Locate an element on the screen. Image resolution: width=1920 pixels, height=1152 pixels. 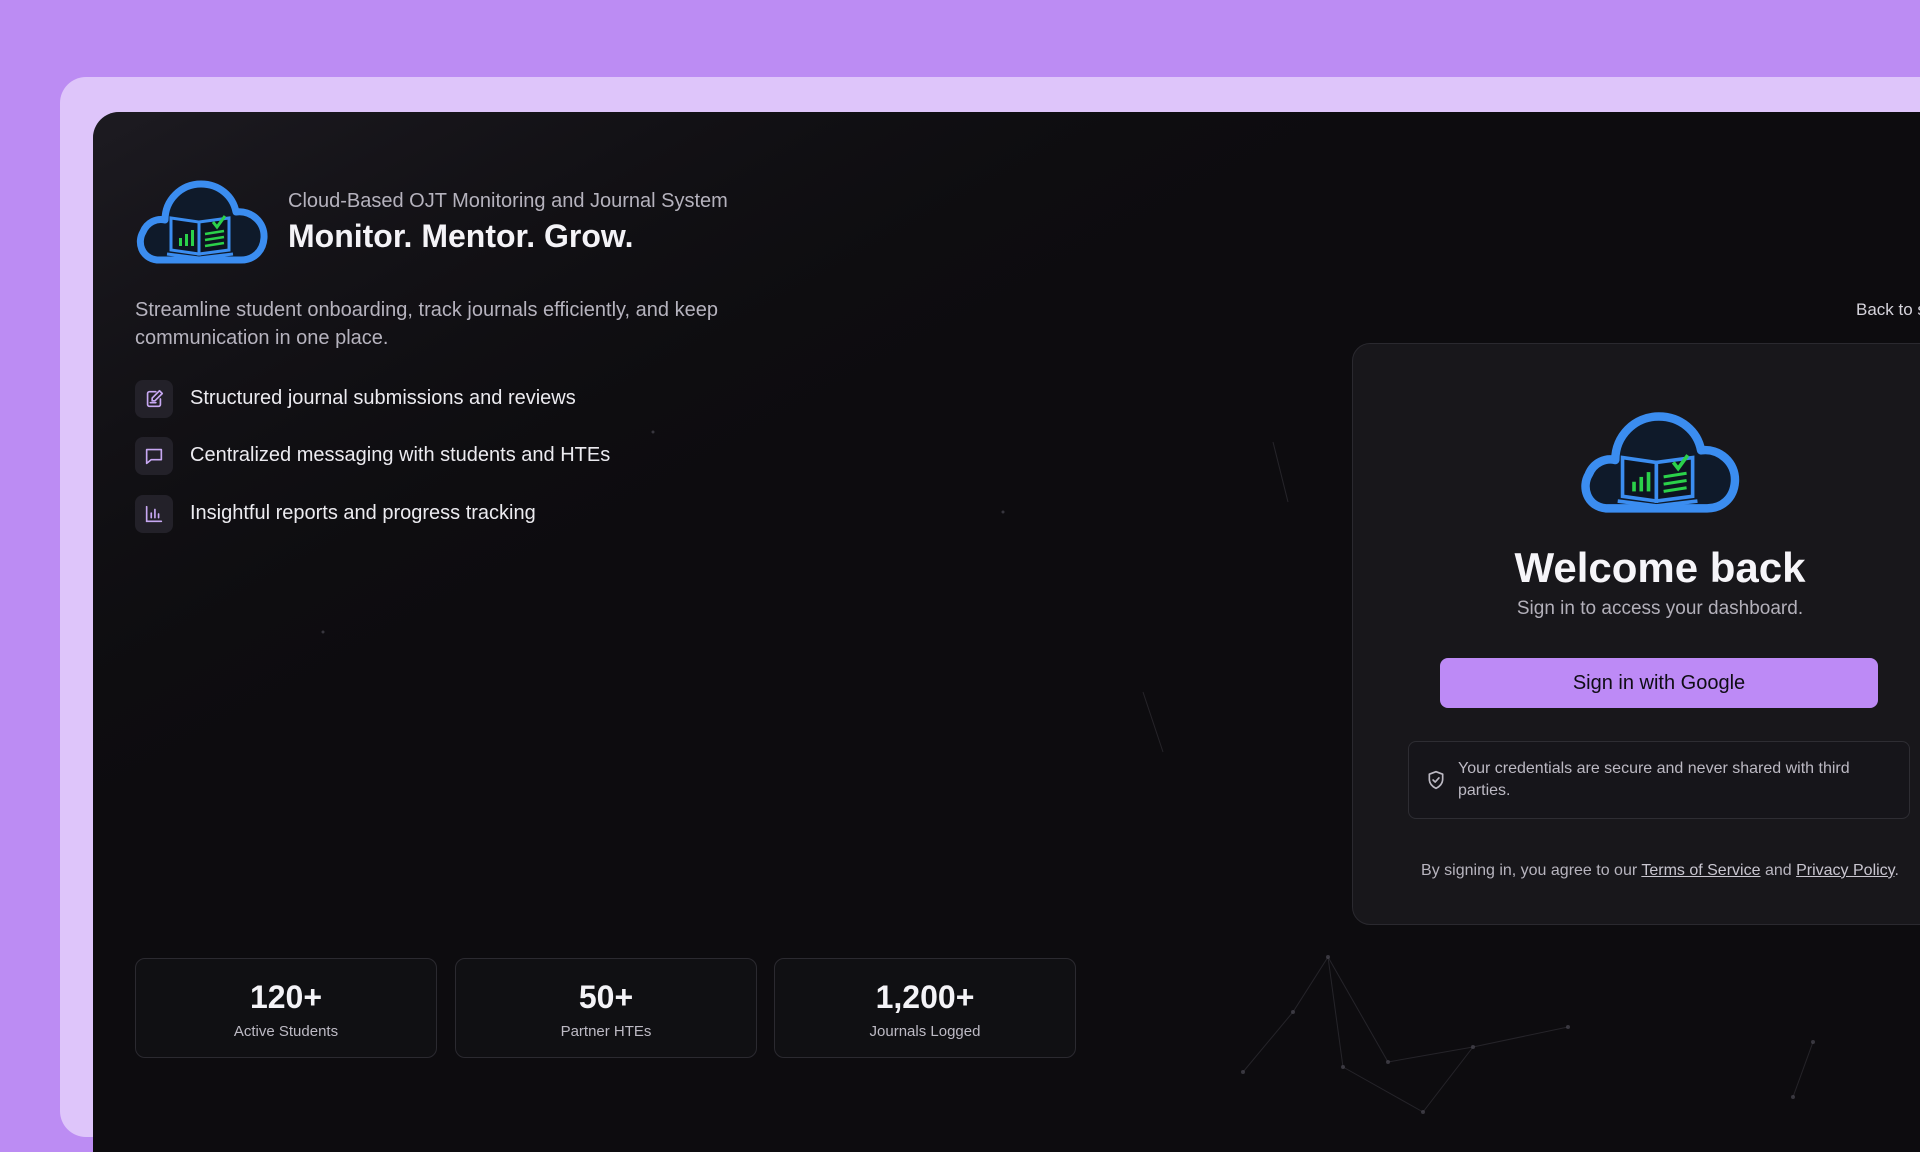
stat-value: 1,200+ is located at coordinates (925, 997).